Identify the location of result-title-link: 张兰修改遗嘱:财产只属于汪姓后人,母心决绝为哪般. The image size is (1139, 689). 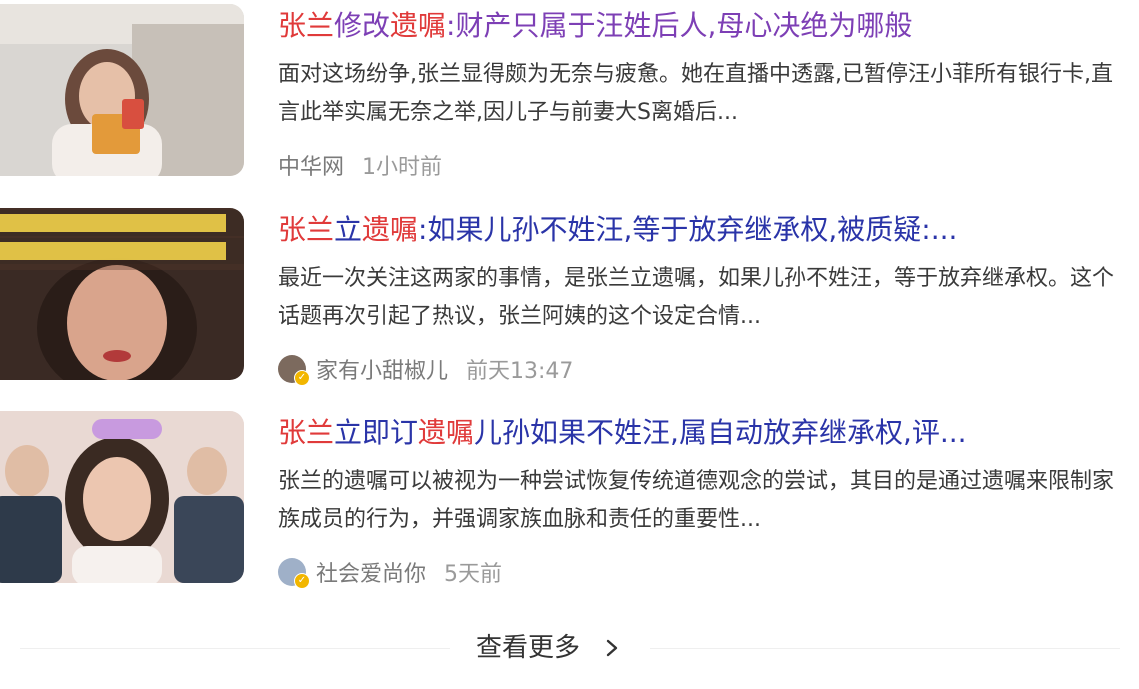
(703, 26).